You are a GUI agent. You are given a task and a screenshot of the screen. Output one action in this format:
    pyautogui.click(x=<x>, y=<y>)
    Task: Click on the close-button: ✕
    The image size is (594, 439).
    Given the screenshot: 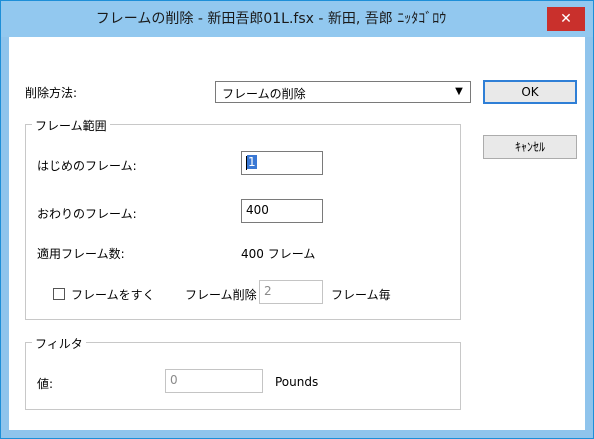 What is the action you would take?
    pyautogui.click(x=566, y=19)
    